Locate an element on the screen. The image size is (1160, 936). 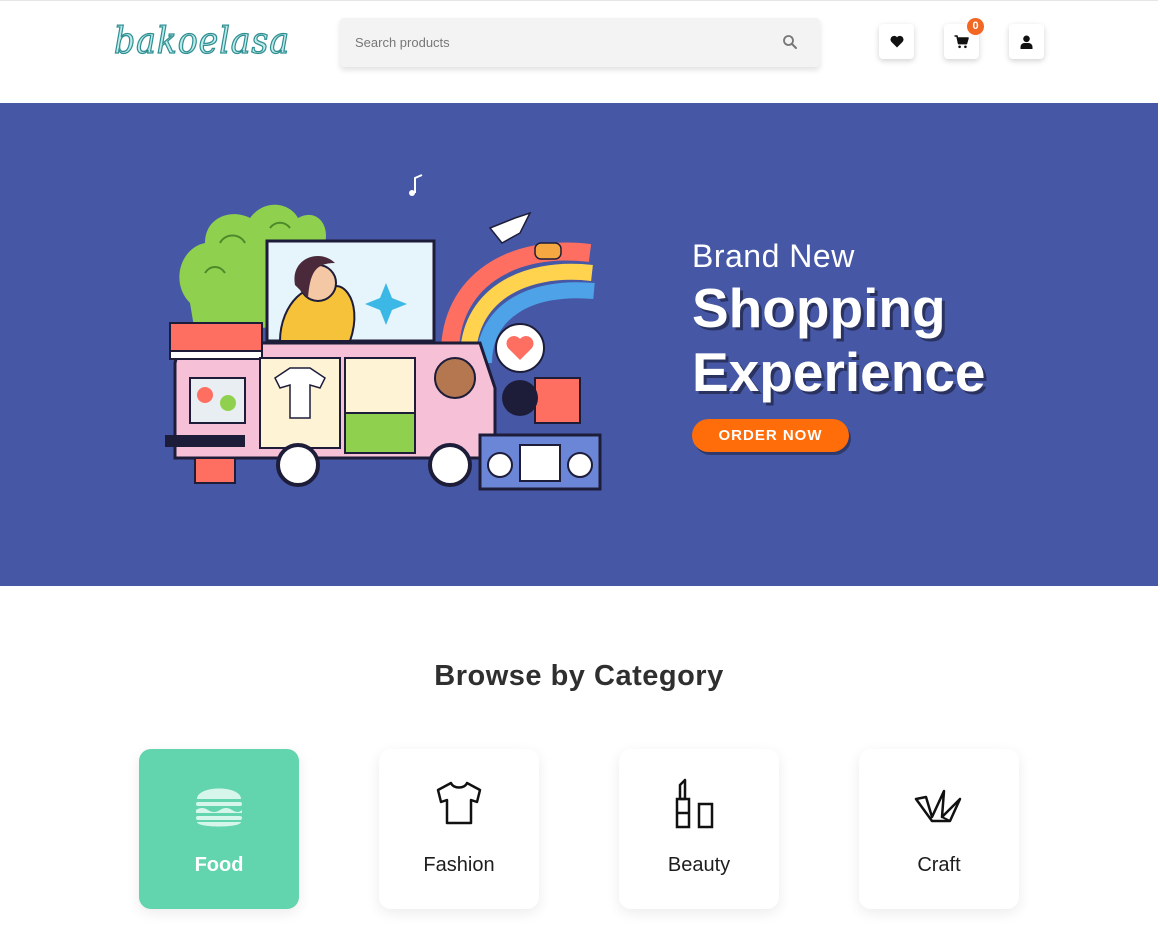
category-card-fashion: Fashion is located at coordinates (459, 829).